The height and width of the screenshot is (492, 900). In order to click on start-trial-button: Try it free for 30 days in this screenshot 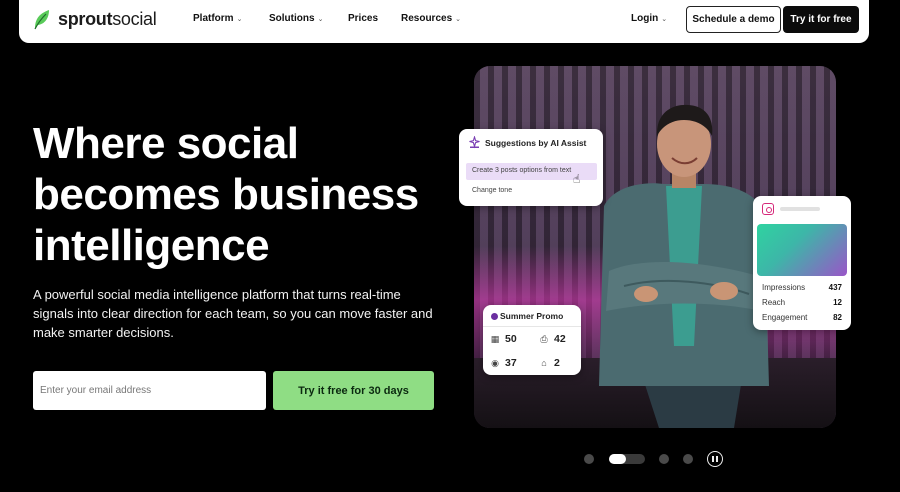, I will do `click(353, 390)`.